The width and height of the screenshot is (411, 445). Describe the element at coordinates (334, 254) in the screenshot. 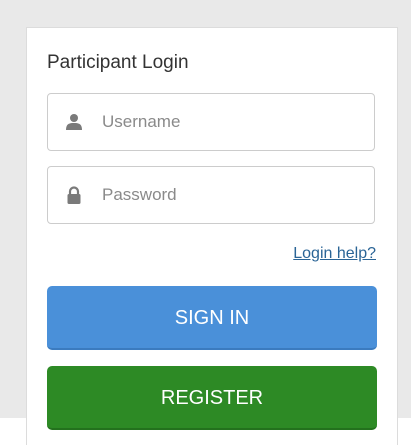

I see `login-help-link: Login help?` at that location.